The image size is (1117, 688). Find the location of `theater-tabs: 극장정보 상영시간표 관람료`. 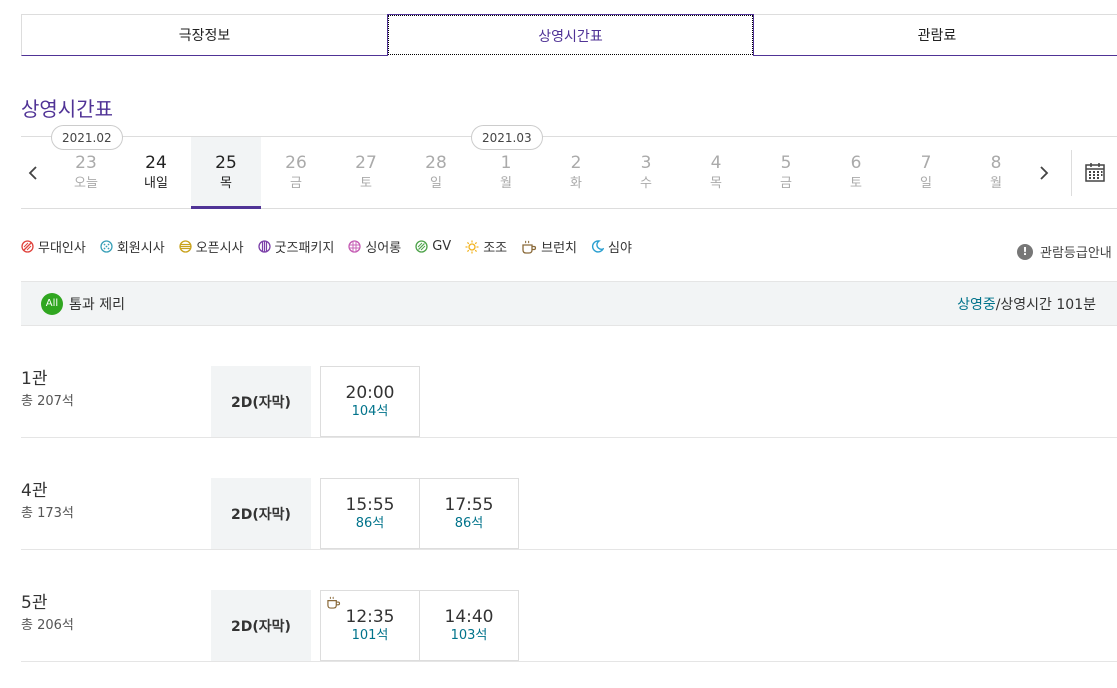

theater-tabs: 극장정보 상영시간표 관람료 is located at coordinates (569, 35).